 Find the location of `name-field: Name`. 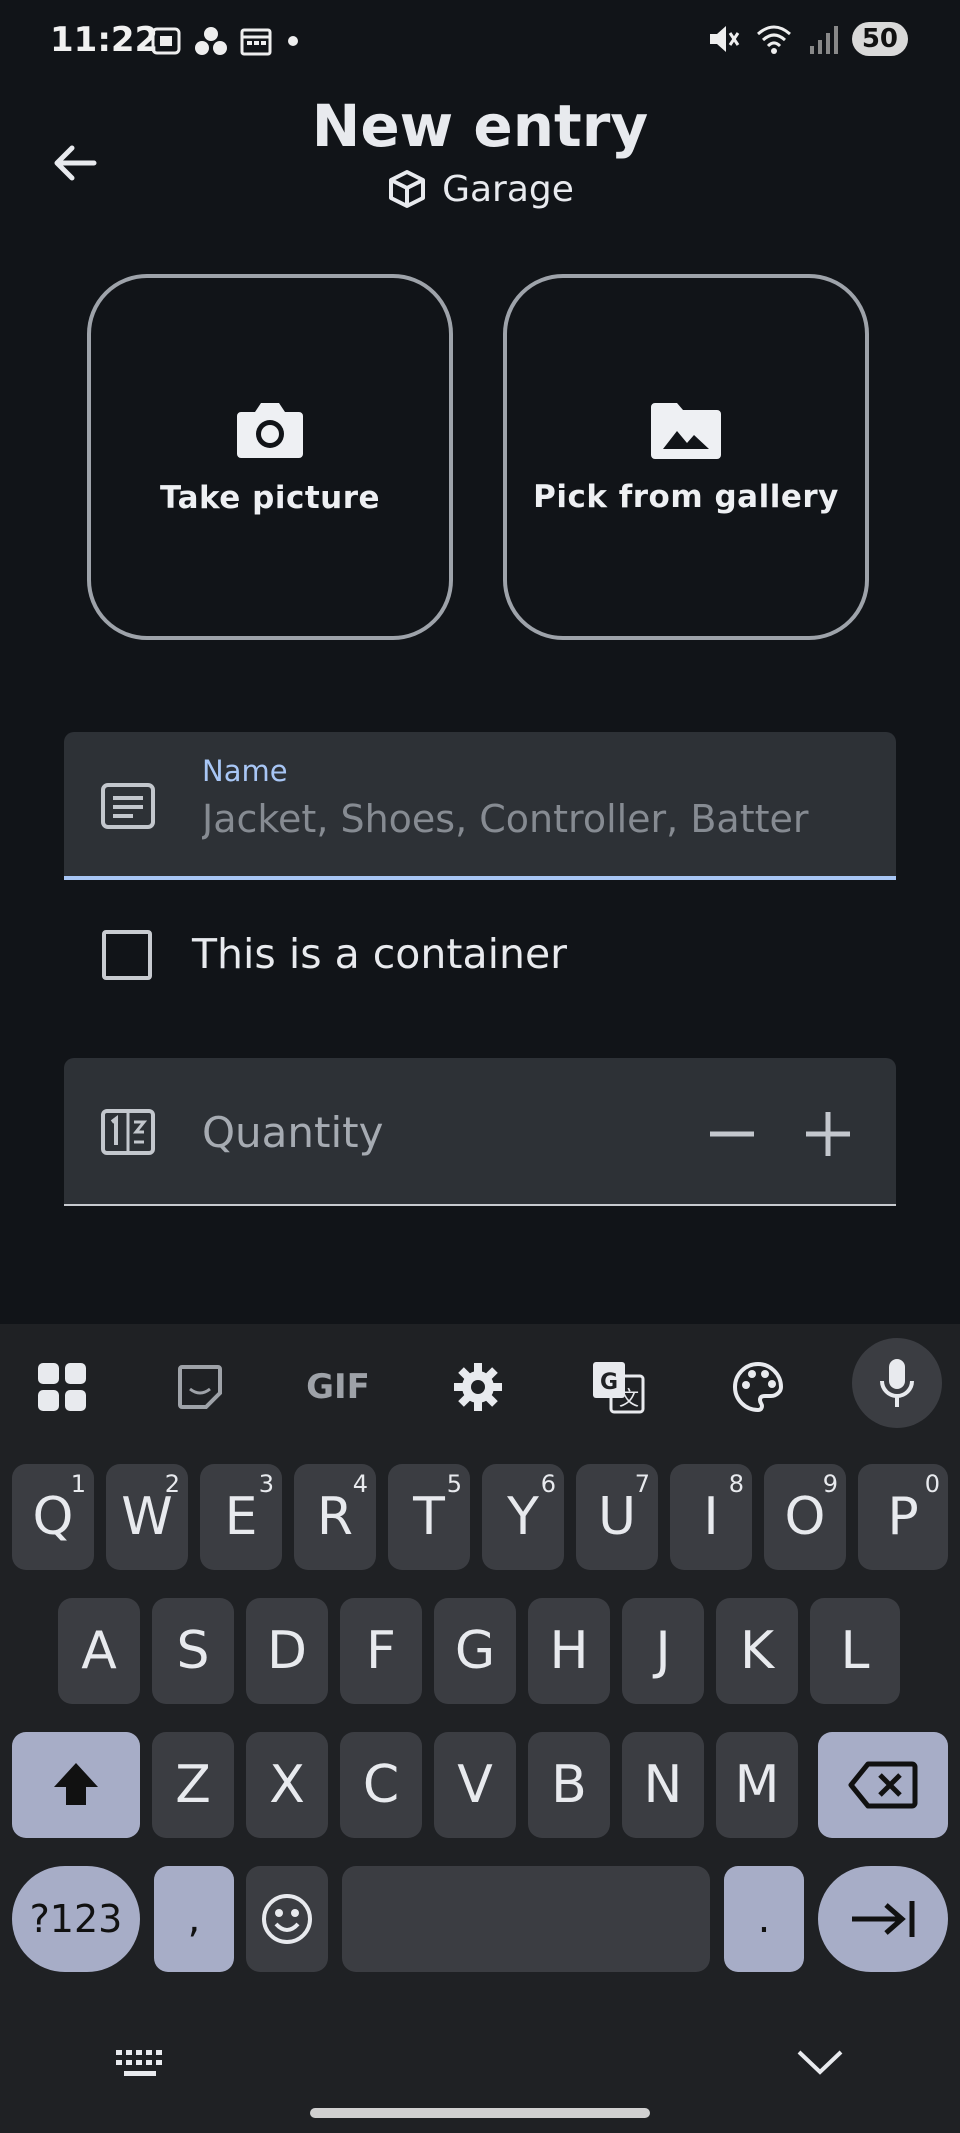

name-field: Name is located at coordinates (480, 806).